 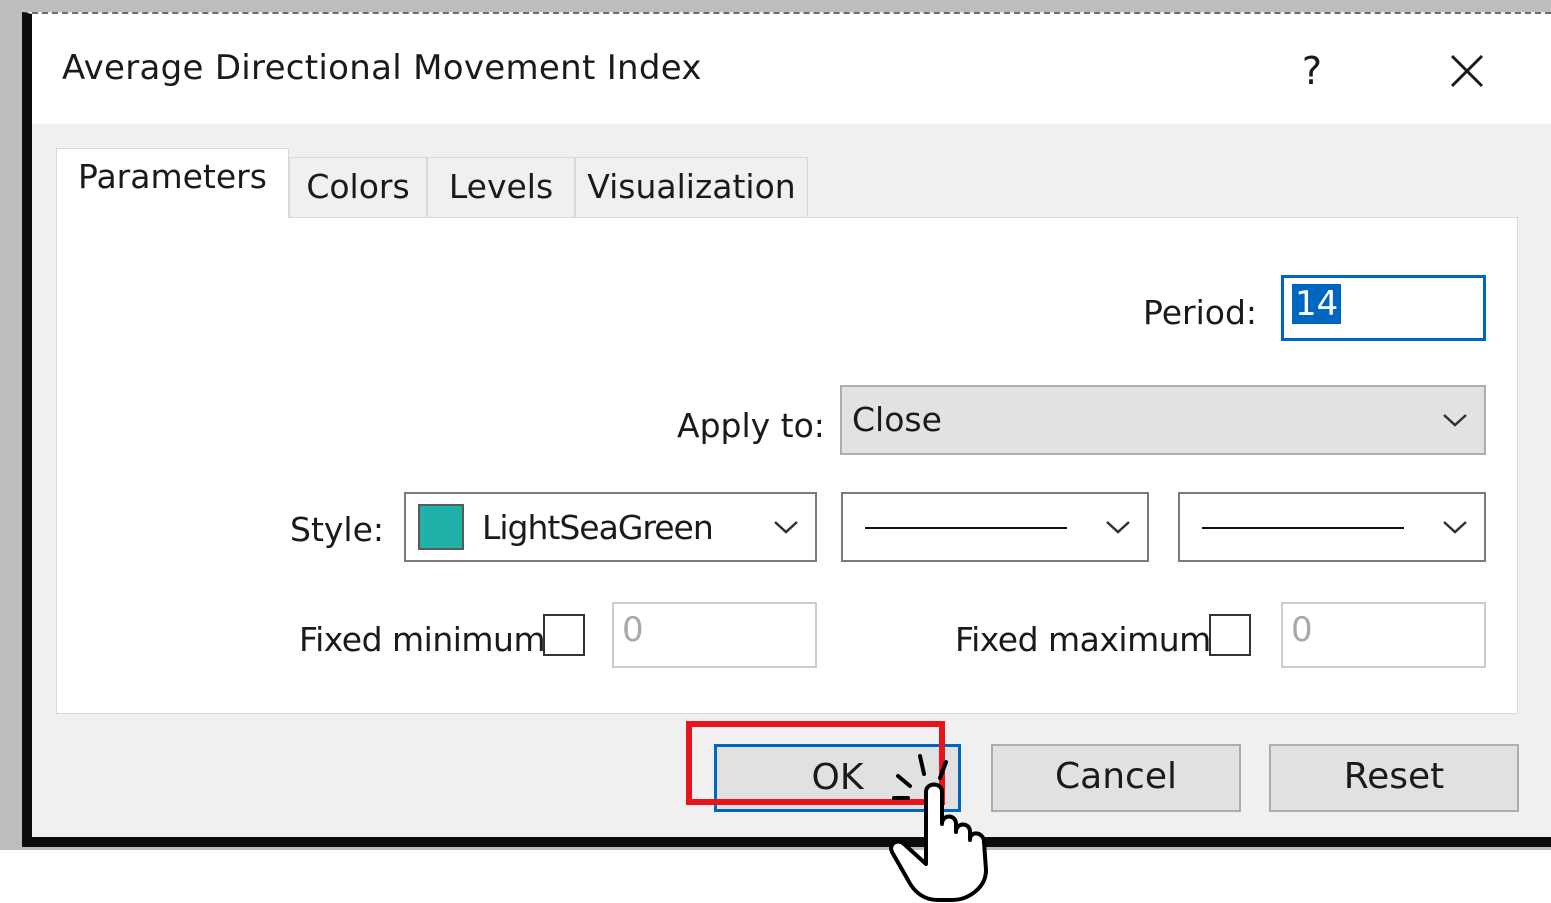 I want to click on dialog-title: Average Directional Movement Index, so click(x=382, y=68).